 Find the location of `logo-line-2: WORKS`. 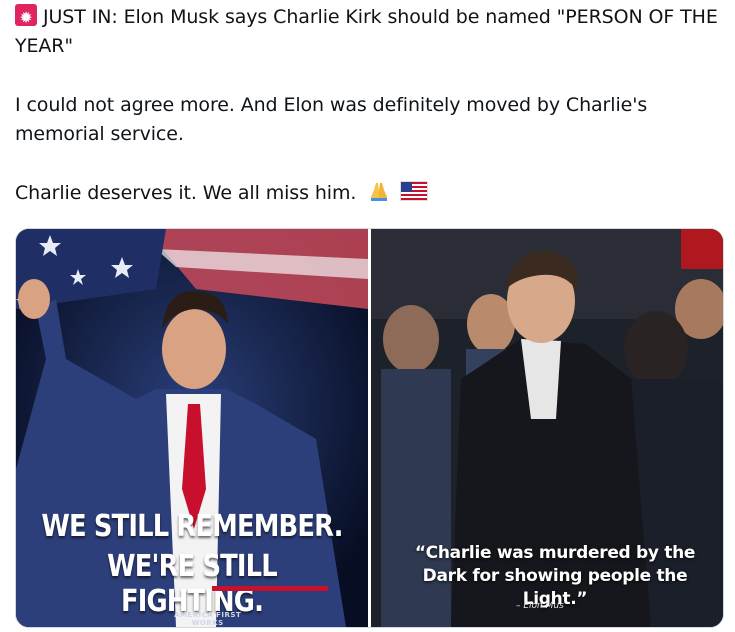

logo-line-2: WORKS is located at coordinates (207, 623).